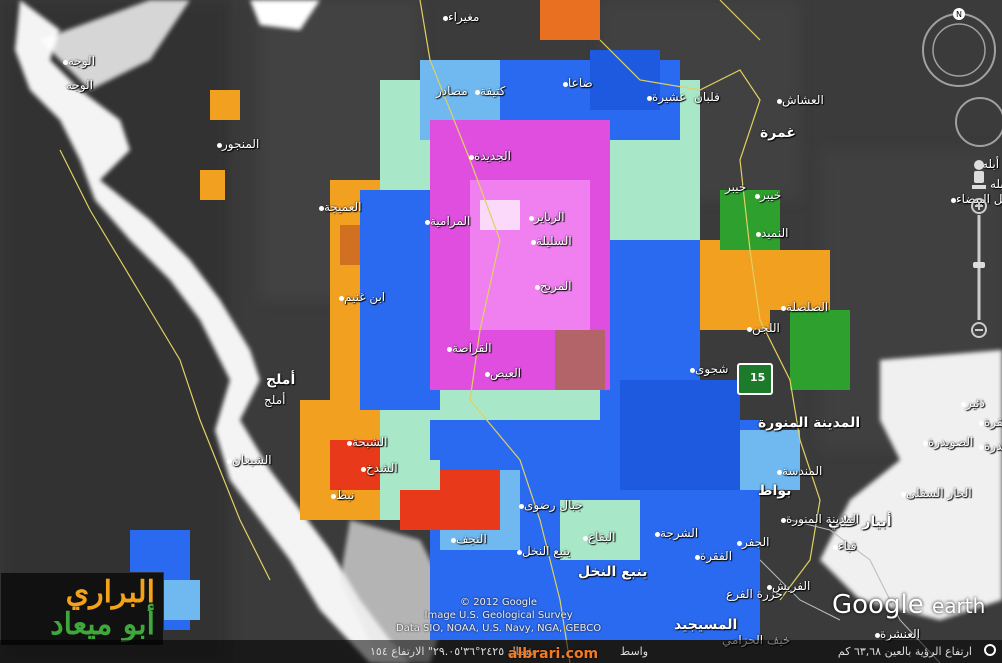 Image resolution: width=1002 pixels, height=663 pixels. I want to click on place-label: عشيرة, so click(669, 97).